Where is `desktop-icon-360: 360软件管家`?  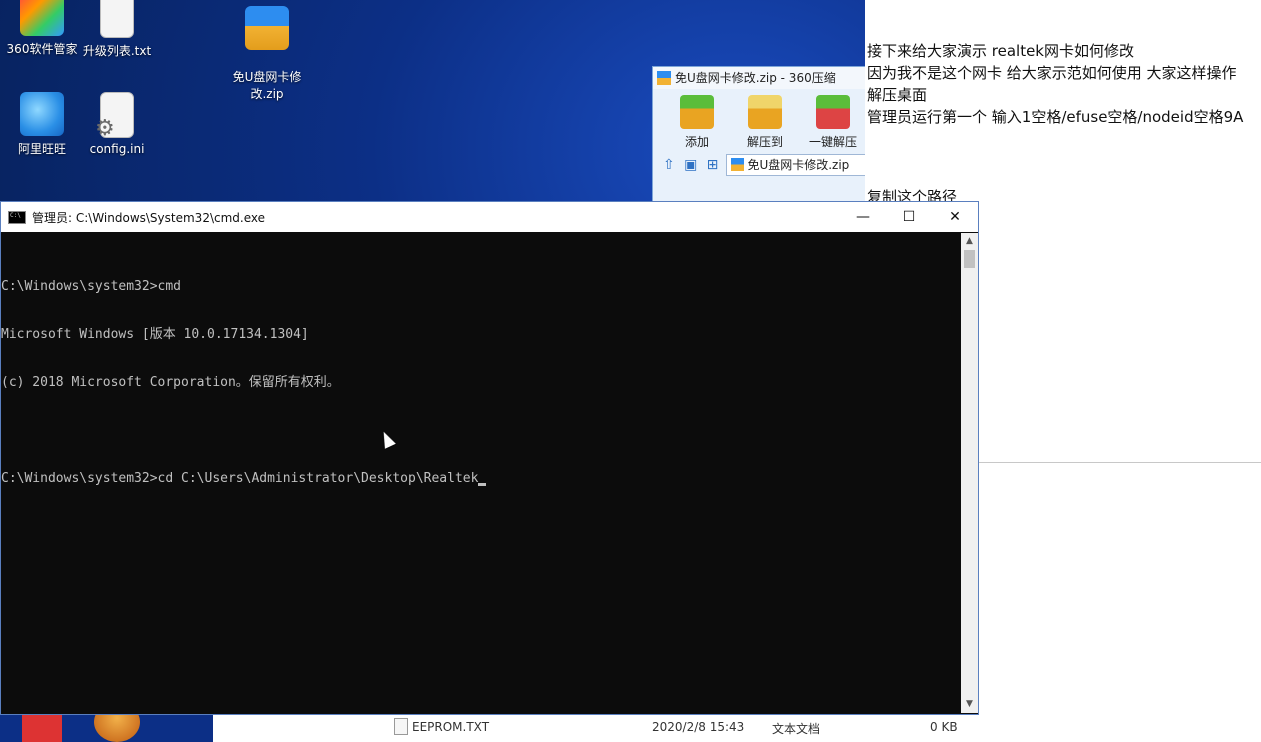
desktop-icon-360: 360软件管家 is located at coordinates (42, 28).